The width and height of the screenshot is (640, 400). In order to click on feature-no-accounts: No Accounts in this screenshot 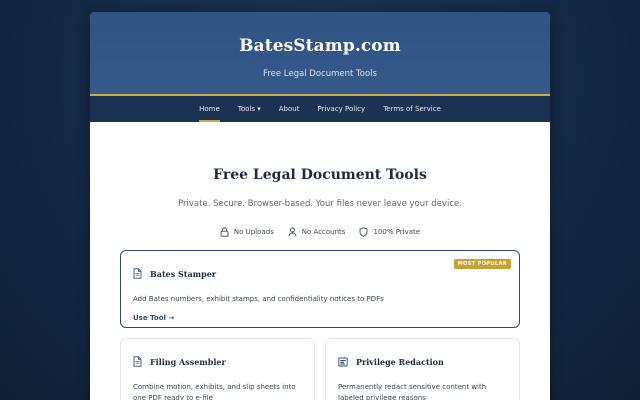, I will do `click(317, 232)`.